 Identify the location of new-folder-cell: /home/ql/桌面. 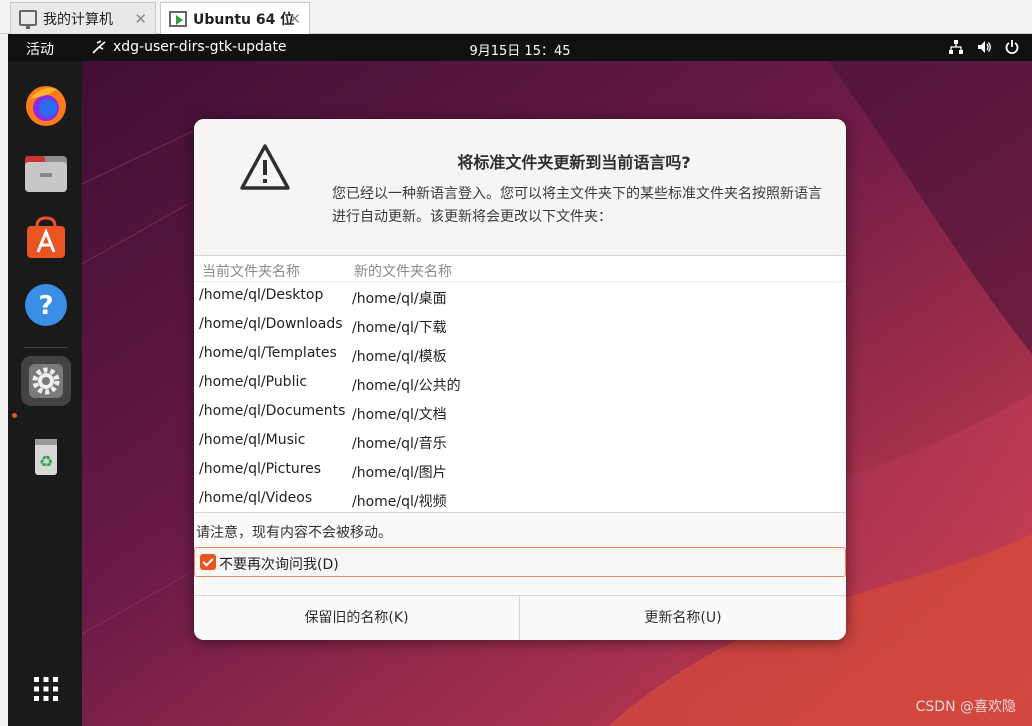
(399, 299).